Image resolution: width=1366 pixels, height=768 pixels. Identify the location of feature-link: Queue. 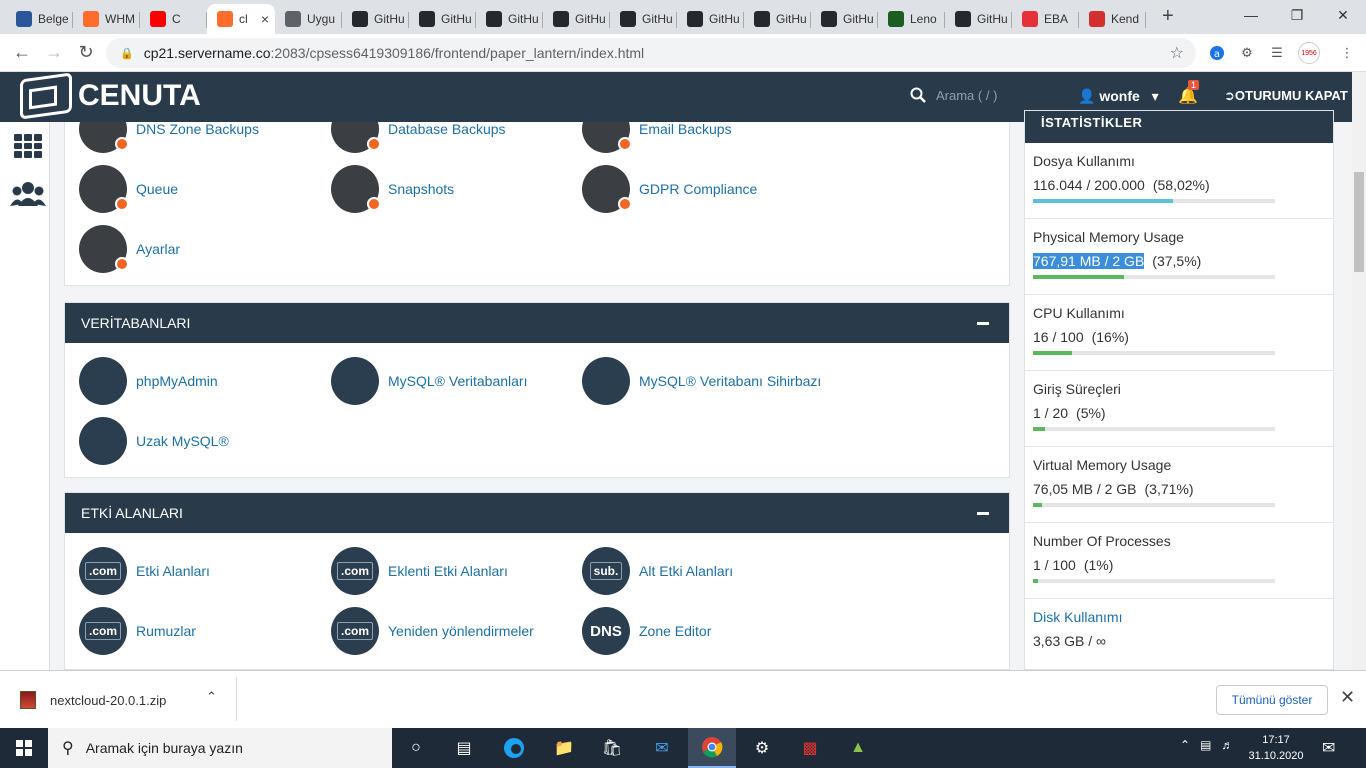
(128, 189).